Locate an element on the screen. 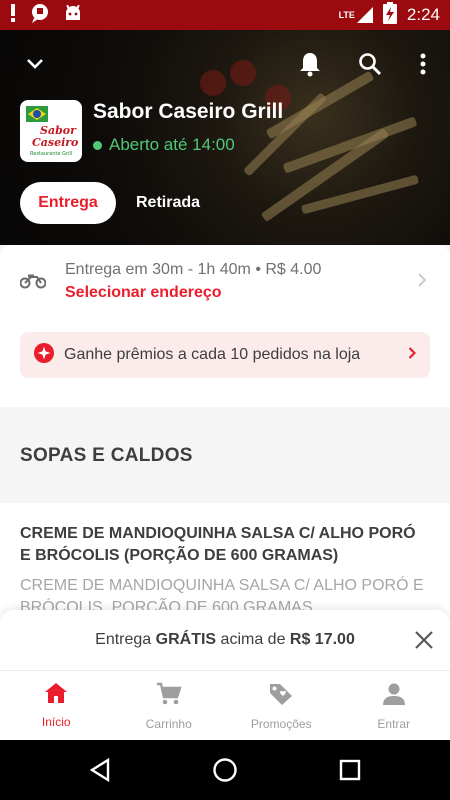 Image resolution: width=450 pixels, height=800 pixels. recents-square-icon is located at coordinates (350, 770).